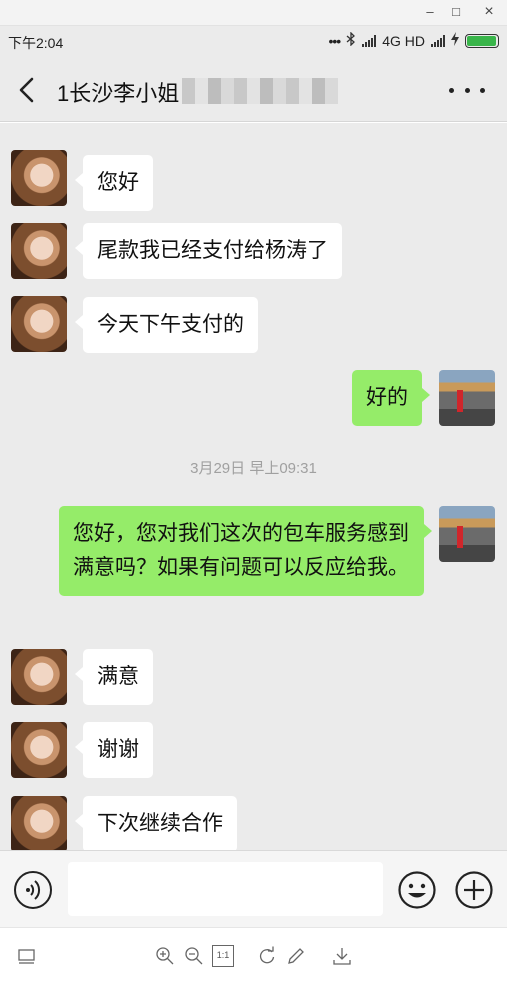  I want to click on rotate-icon, so click(267, 956).